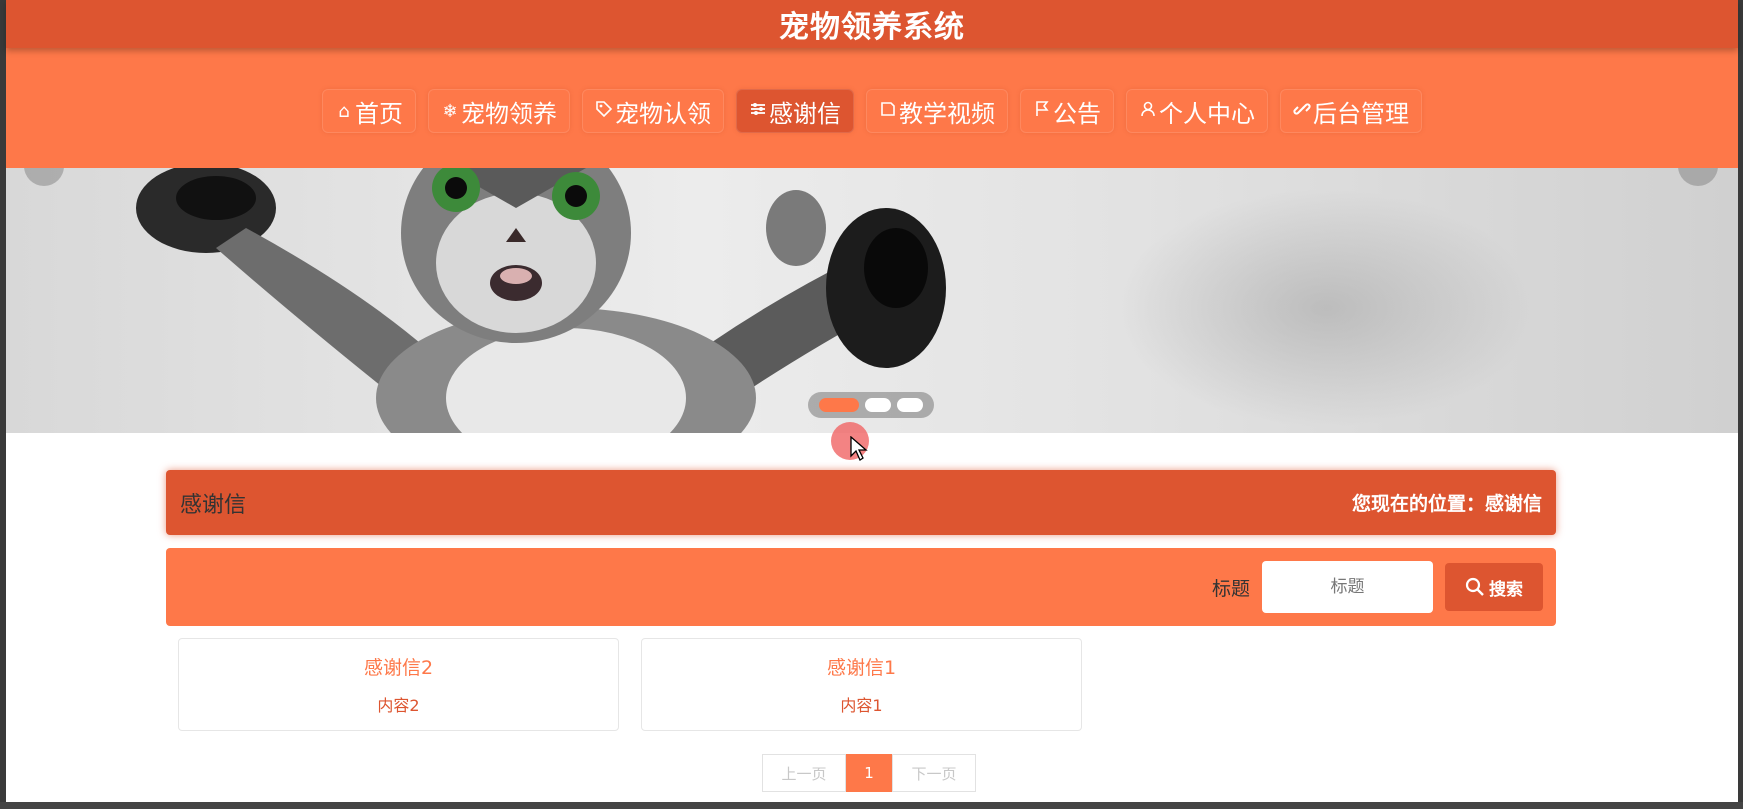  What do you see at coordinates (805, 113) in the screenshot?
I see `nav-item-label: 感谢信` at bounding box center [805, 113].